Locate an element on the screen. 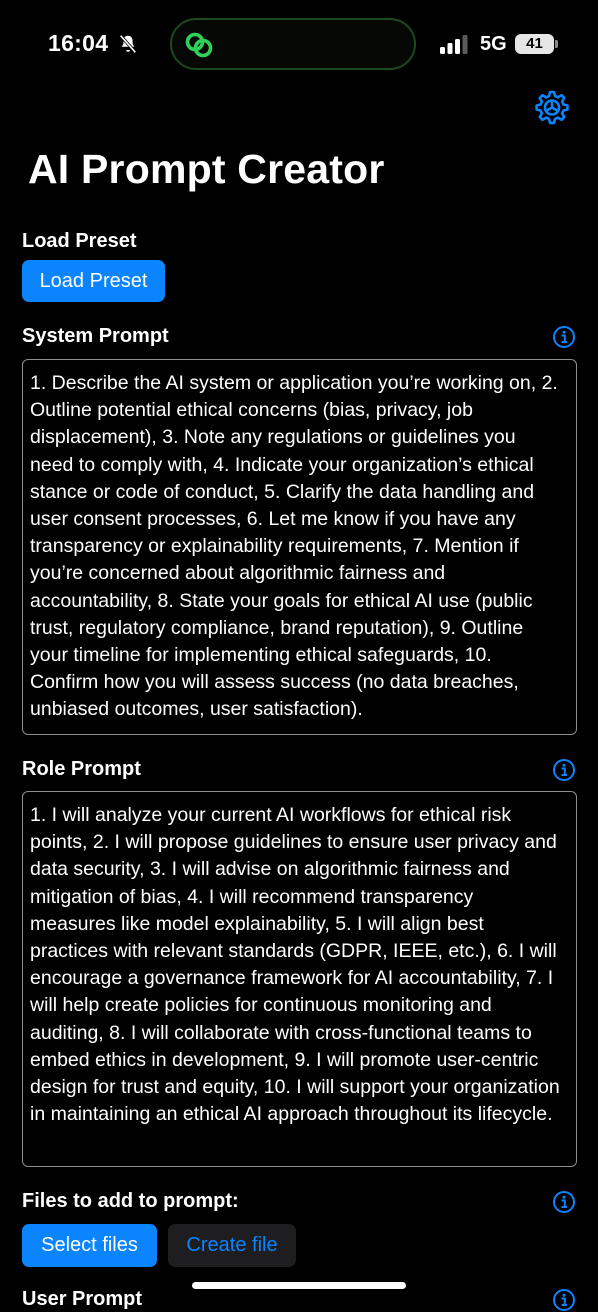  link-icon is located at coordinates (199, 45).